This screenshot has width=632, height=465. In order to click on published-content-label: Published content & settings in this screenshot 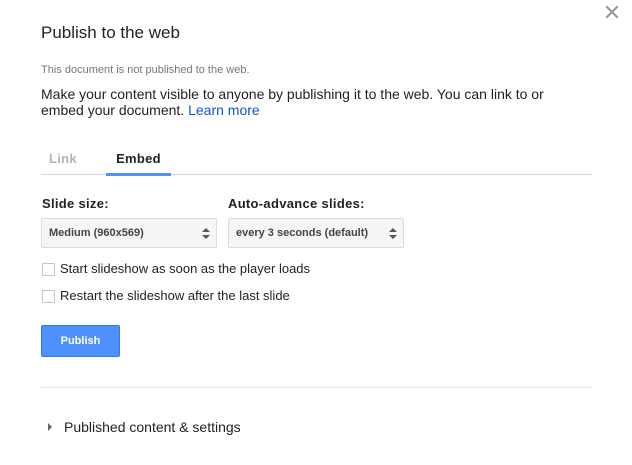, I will do `click(152, 427)`.